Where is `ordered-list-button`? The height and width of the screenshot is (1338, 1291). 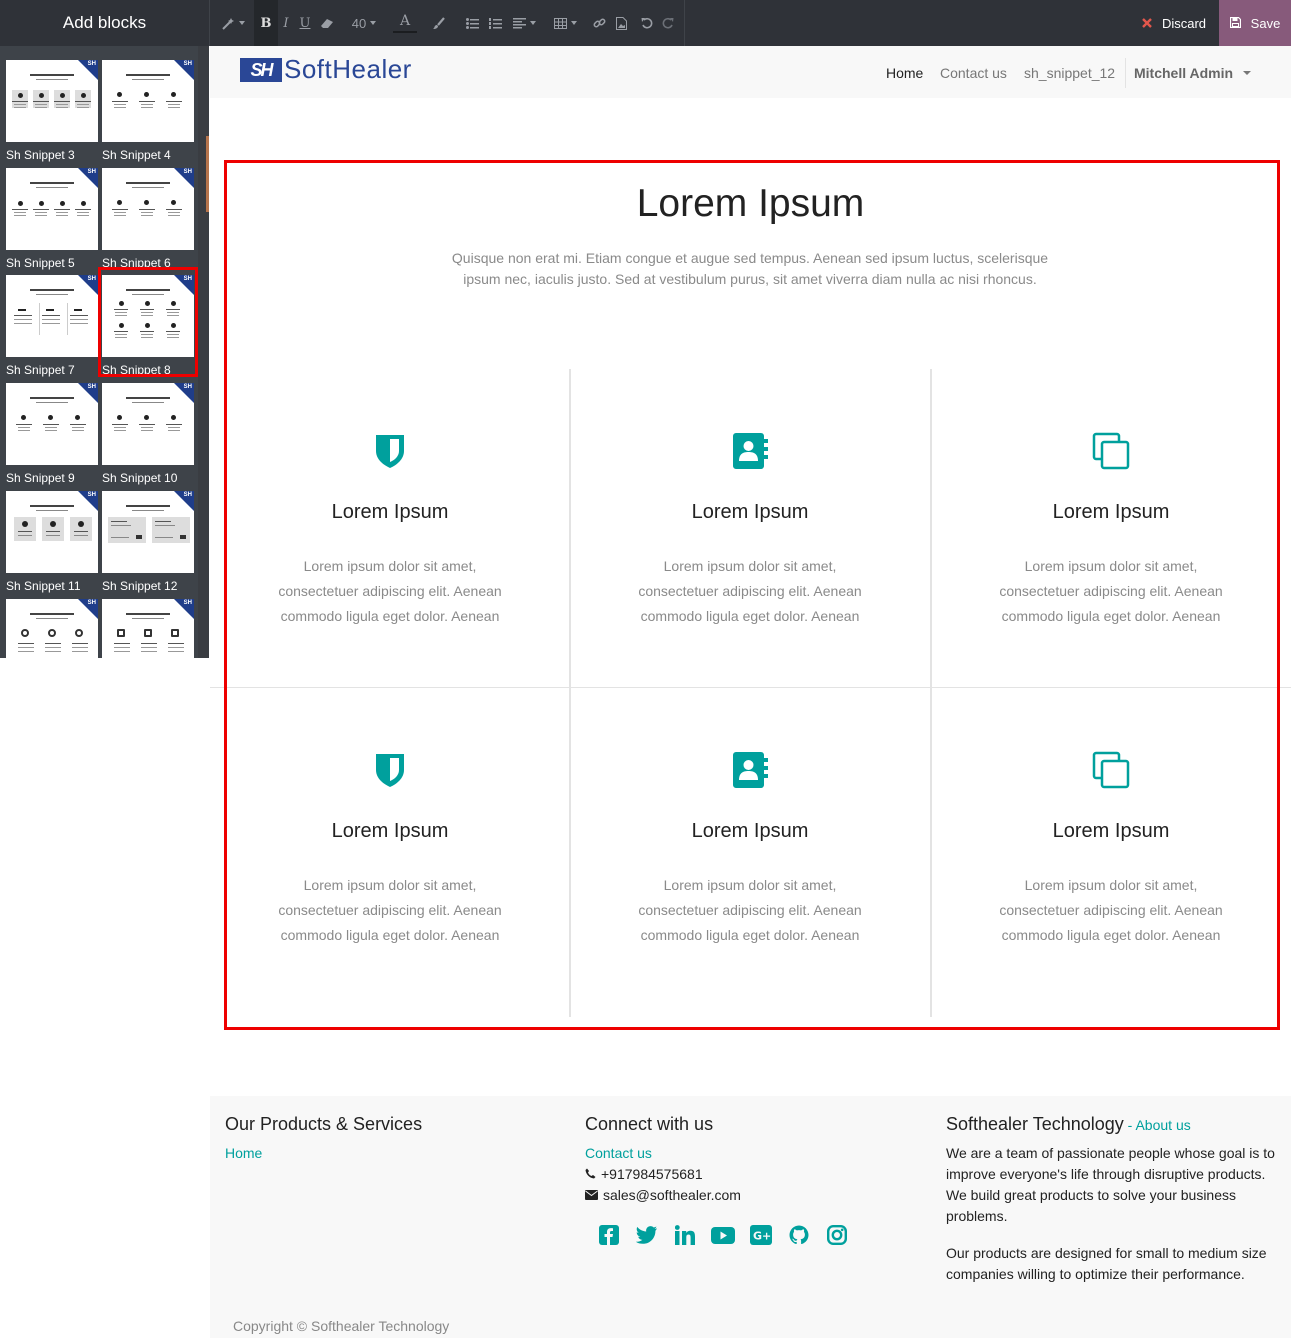 ordered-list-button is located at coordinates (495, 23).